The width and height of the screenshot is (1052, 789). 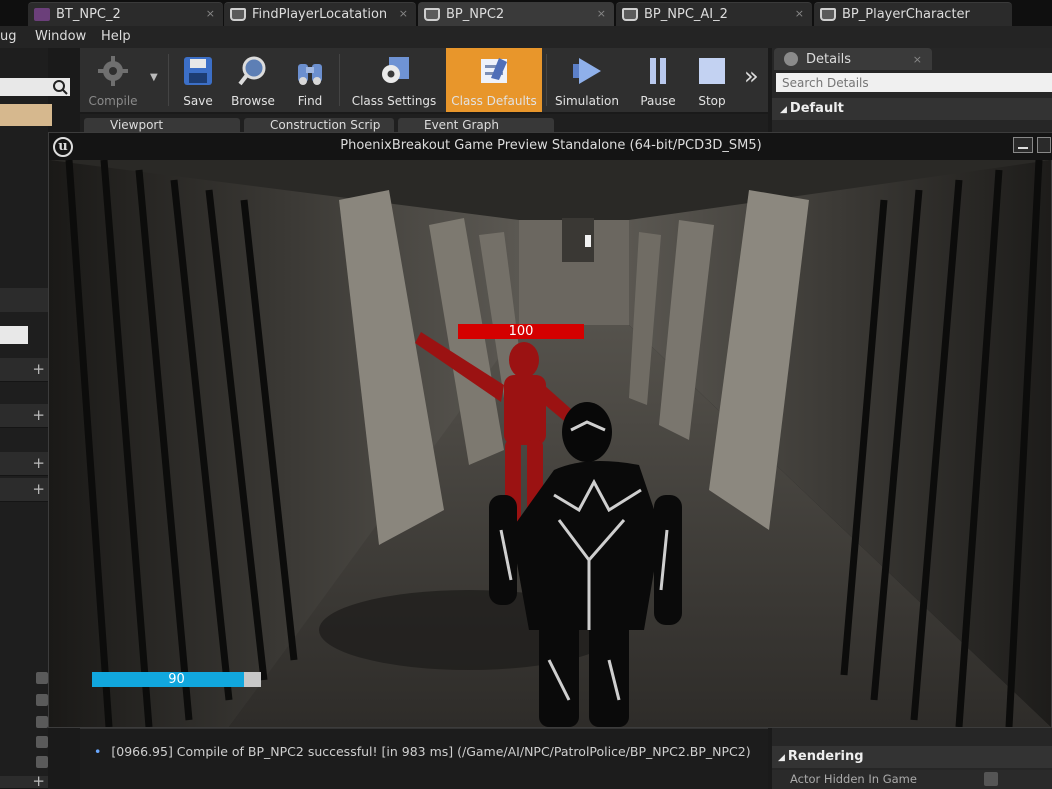 I want to click on stop-label: Stop, so click(x=712, y=101).